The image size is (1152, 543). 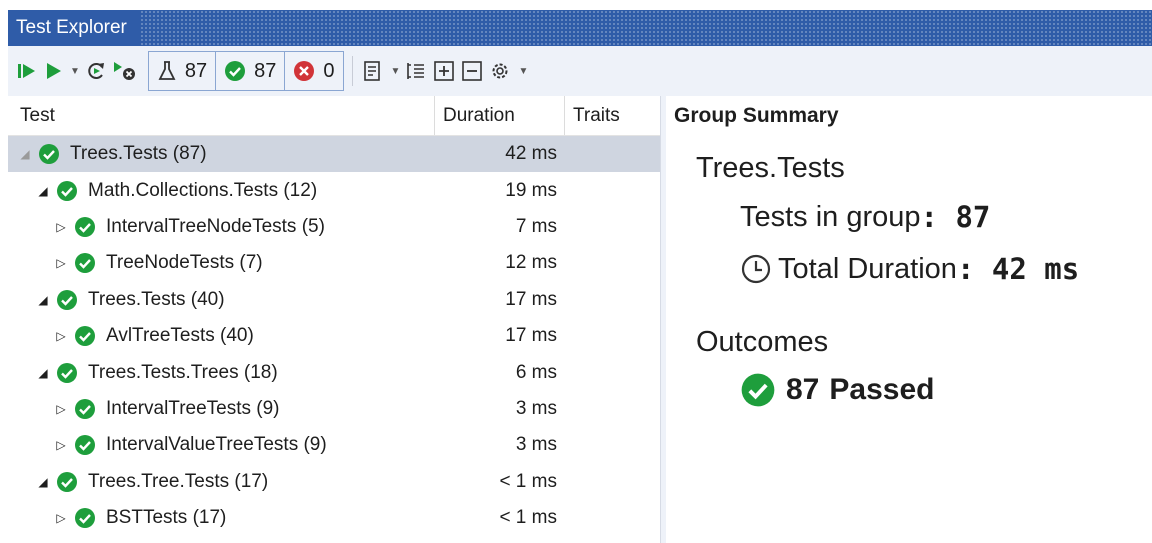 I want to click on run-dropdown-arrow: ▼, so click(x=75, y=71).